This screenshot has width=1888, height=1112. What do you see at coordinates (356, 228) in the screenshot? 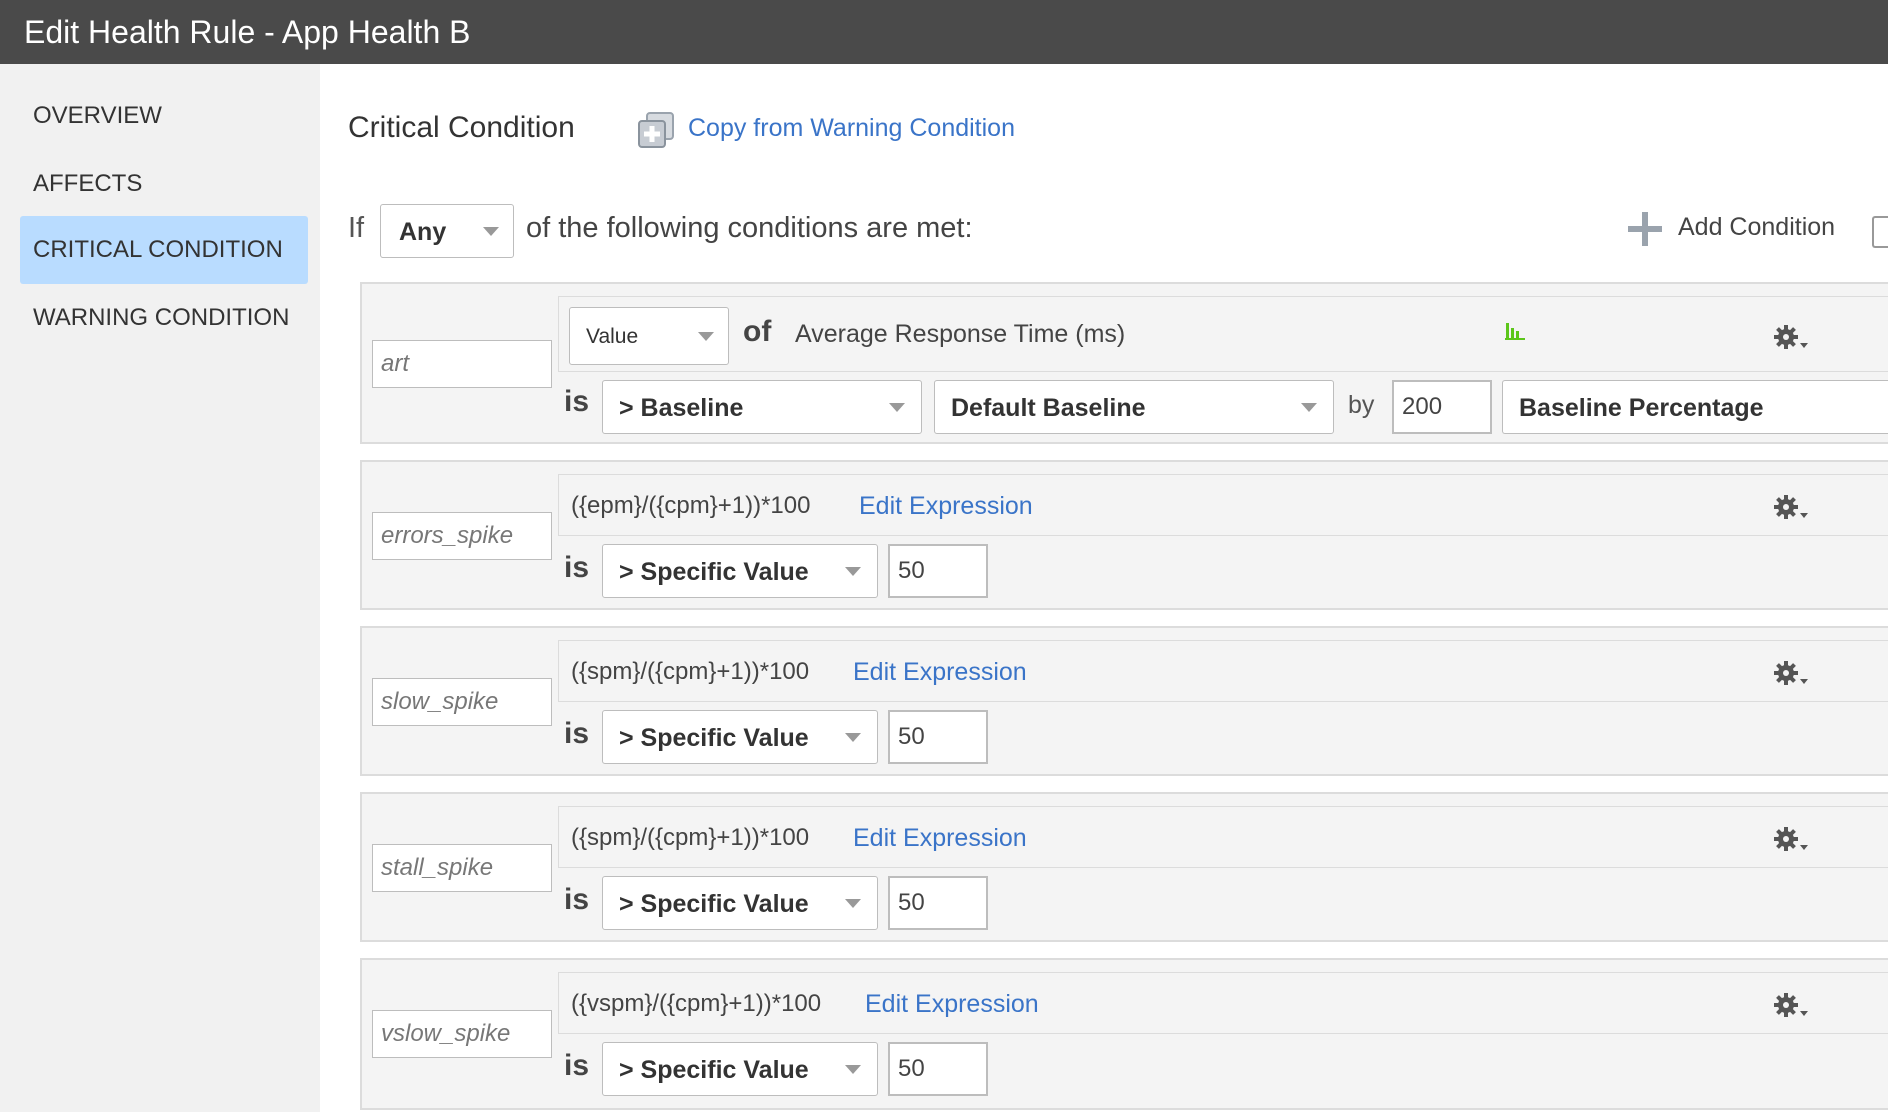
I see `if-label: If` at bounding box center [356, 228].